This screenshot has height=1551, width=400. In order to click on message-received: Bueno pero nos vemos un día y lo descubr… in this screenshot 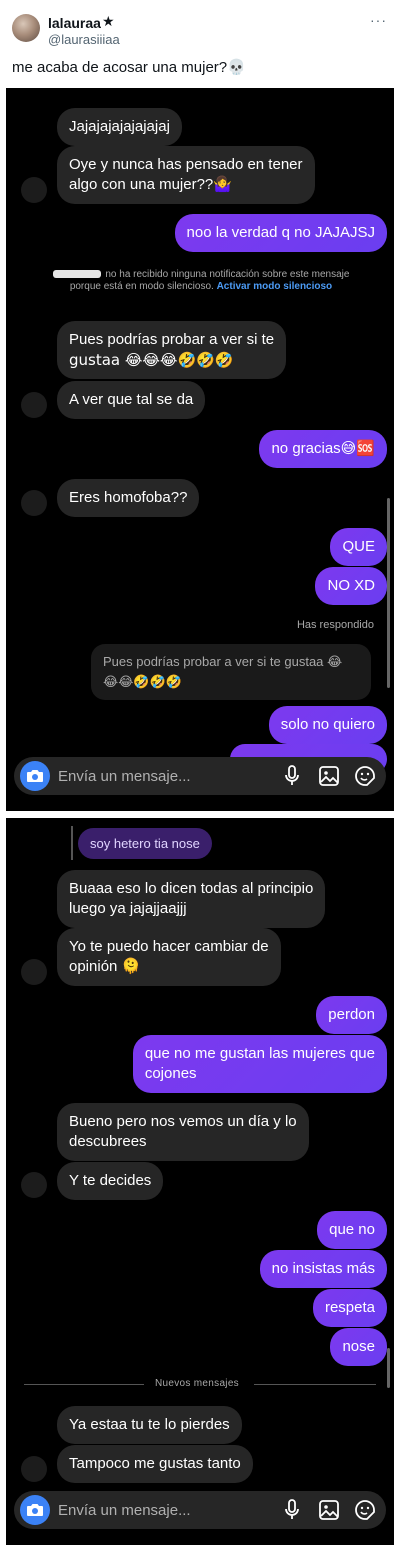, I will do `click(183, 1132)`.